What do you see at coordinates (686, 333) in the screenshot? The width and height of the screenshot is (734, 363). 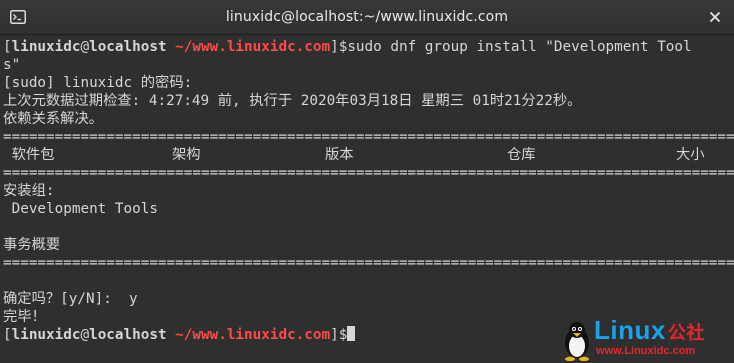 I see `watermark-brand-cn: 公社` at bounding box center [686, 333].